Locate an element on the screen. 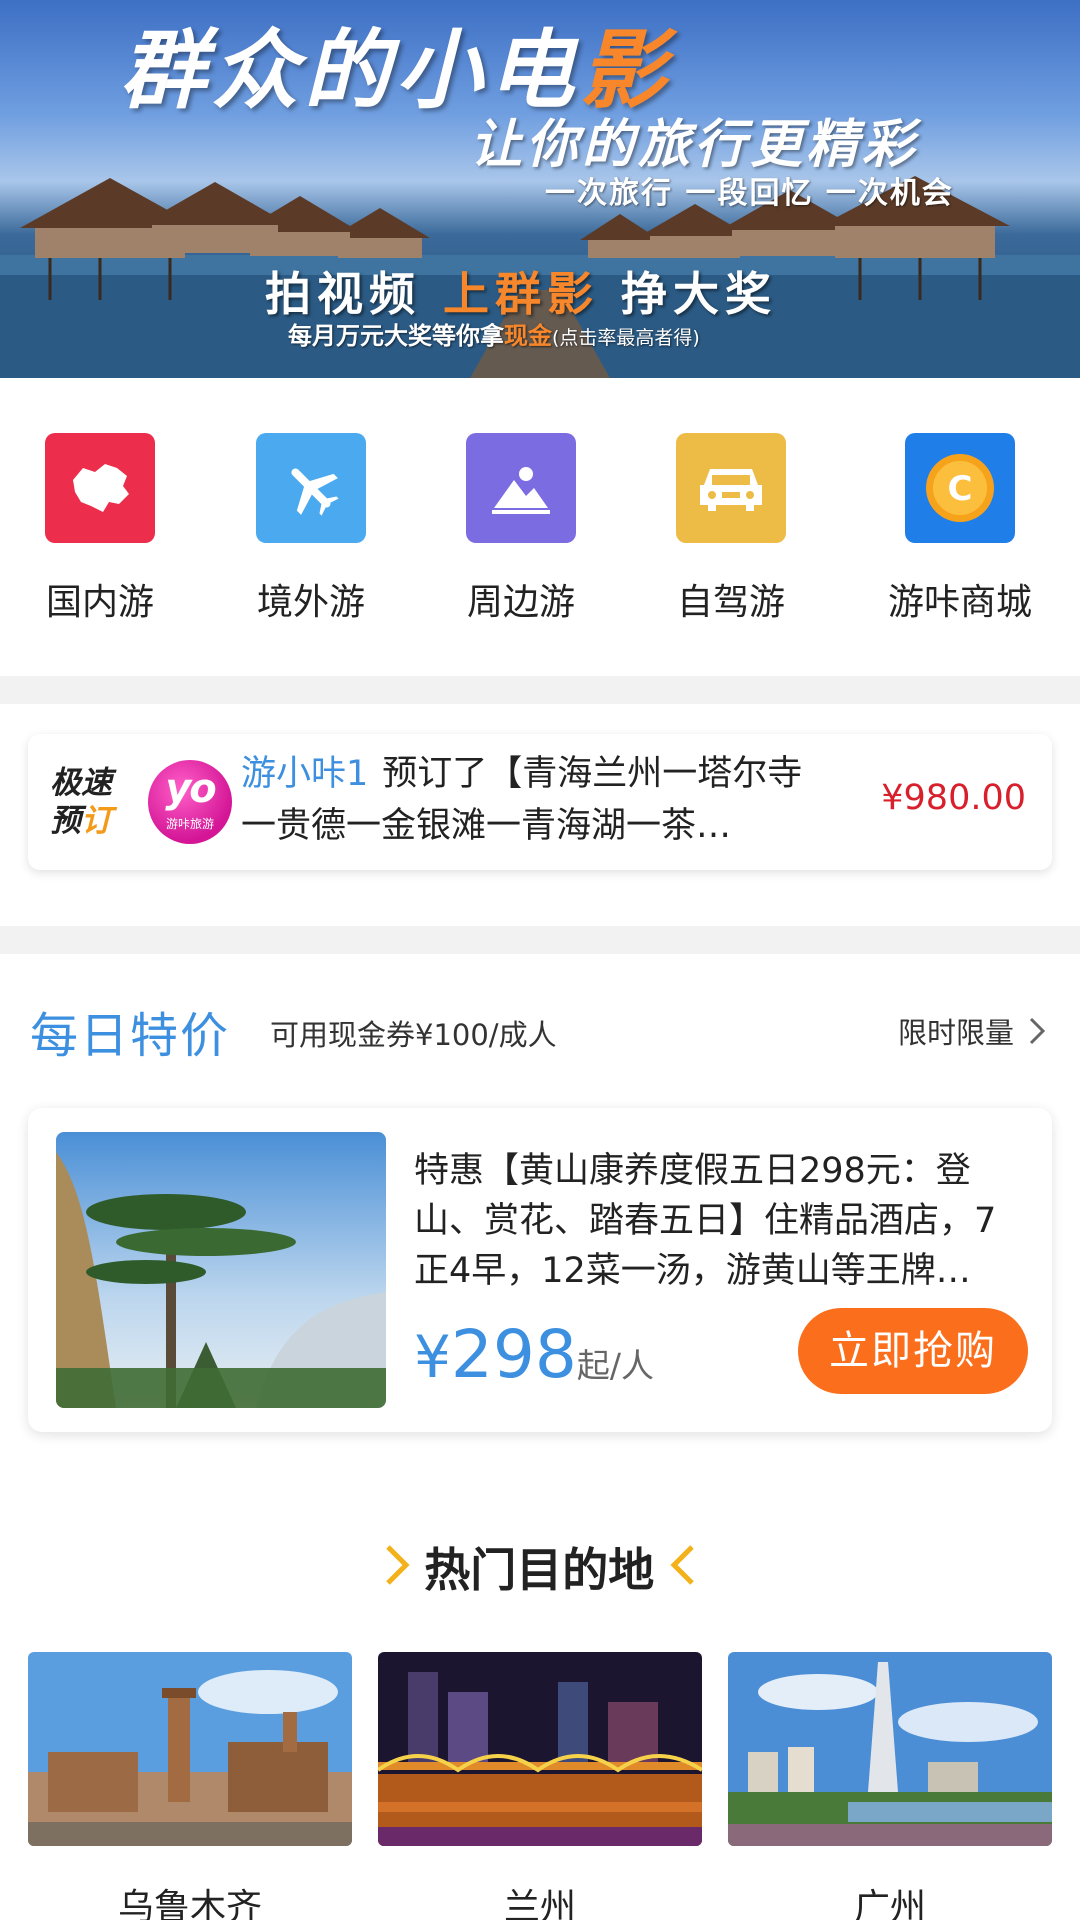  destination-name: 乌鲁木齐 is located at coordinates (189, 1903).